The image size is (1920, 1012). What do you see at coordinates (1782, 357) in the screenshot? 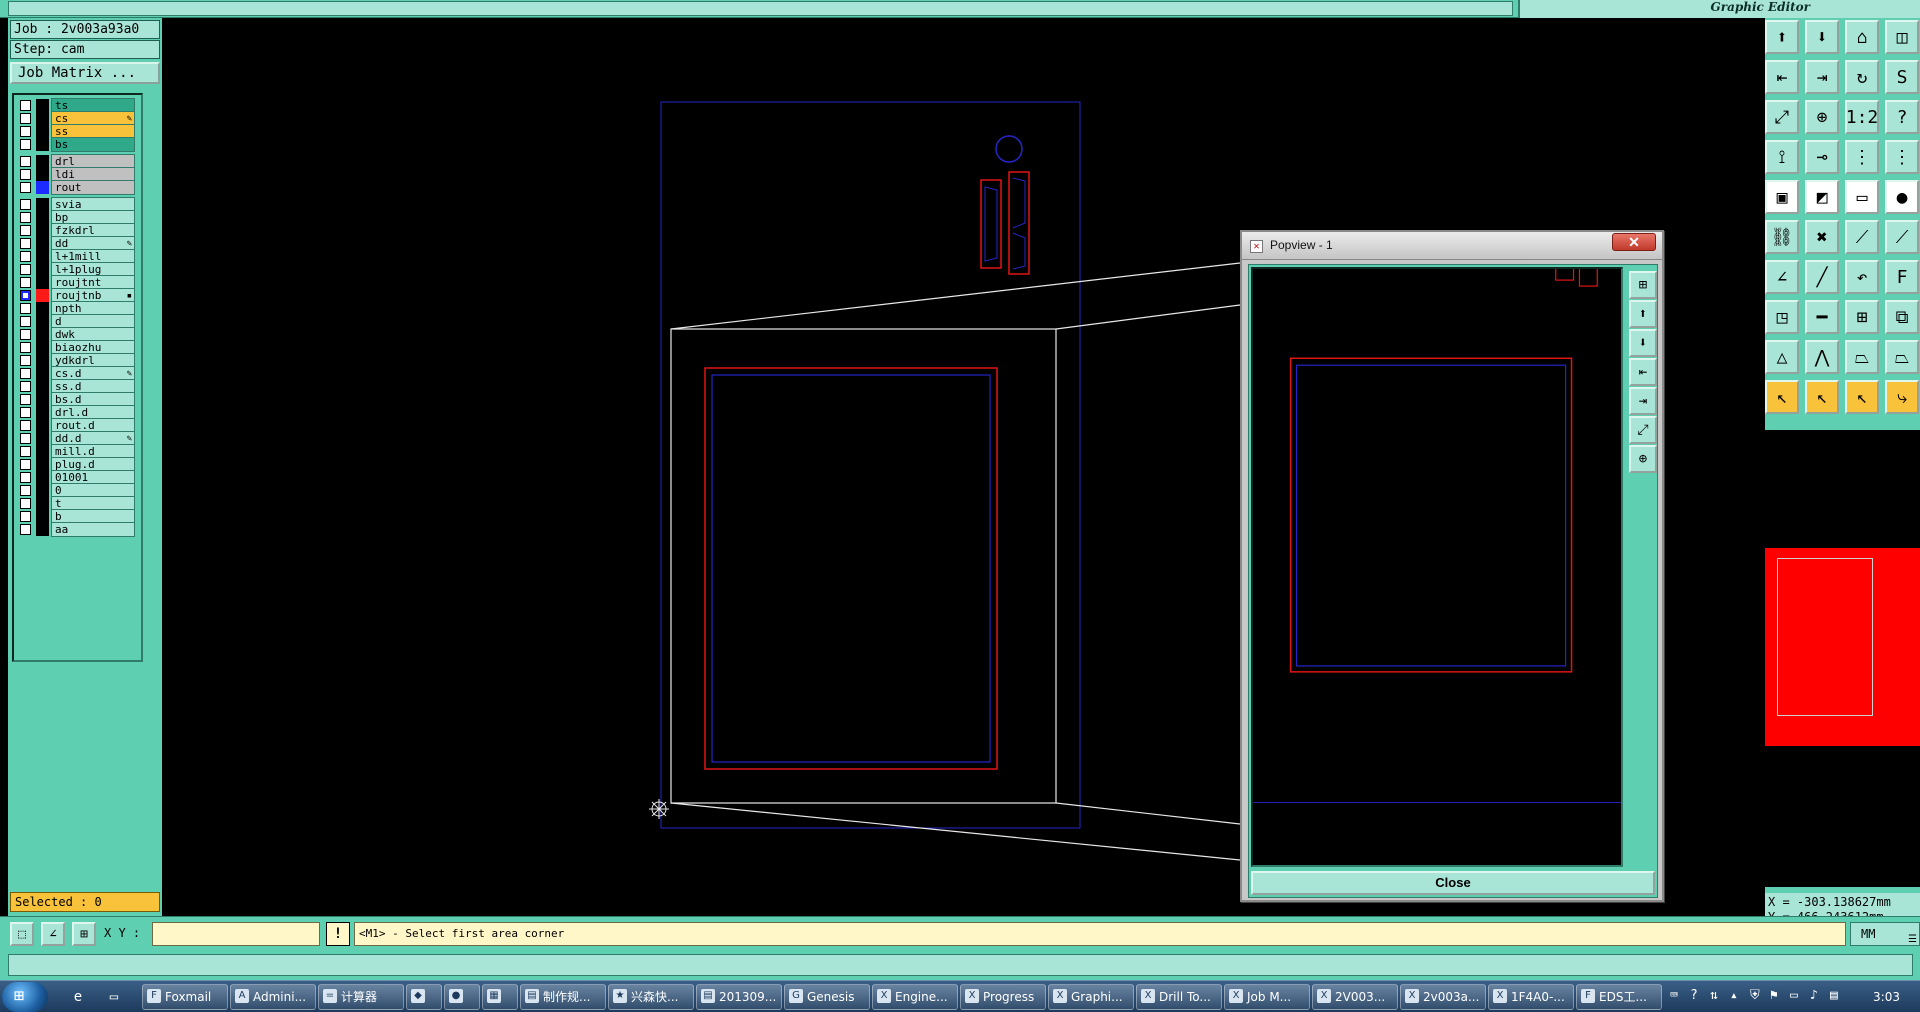
I see `triangle-icon: △` at bounding box center [1782, 357].